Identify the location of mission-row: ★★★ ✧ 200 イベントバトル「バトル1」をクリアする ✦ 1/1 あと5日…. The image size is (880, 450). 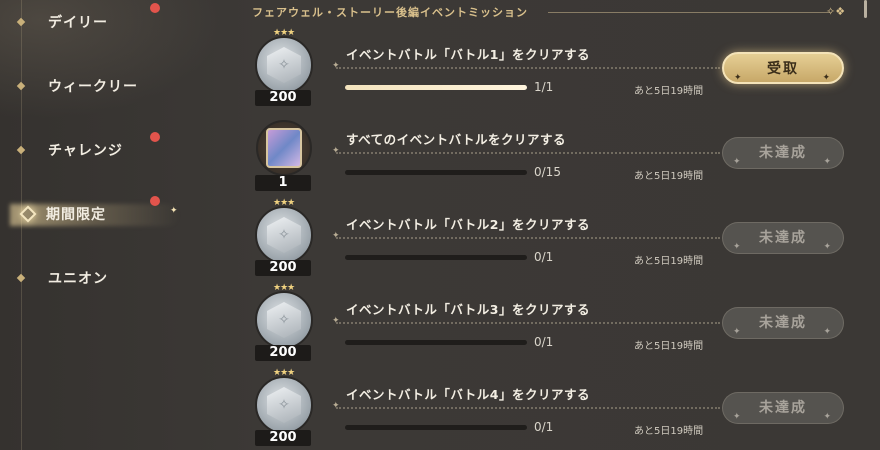
(555, 68).